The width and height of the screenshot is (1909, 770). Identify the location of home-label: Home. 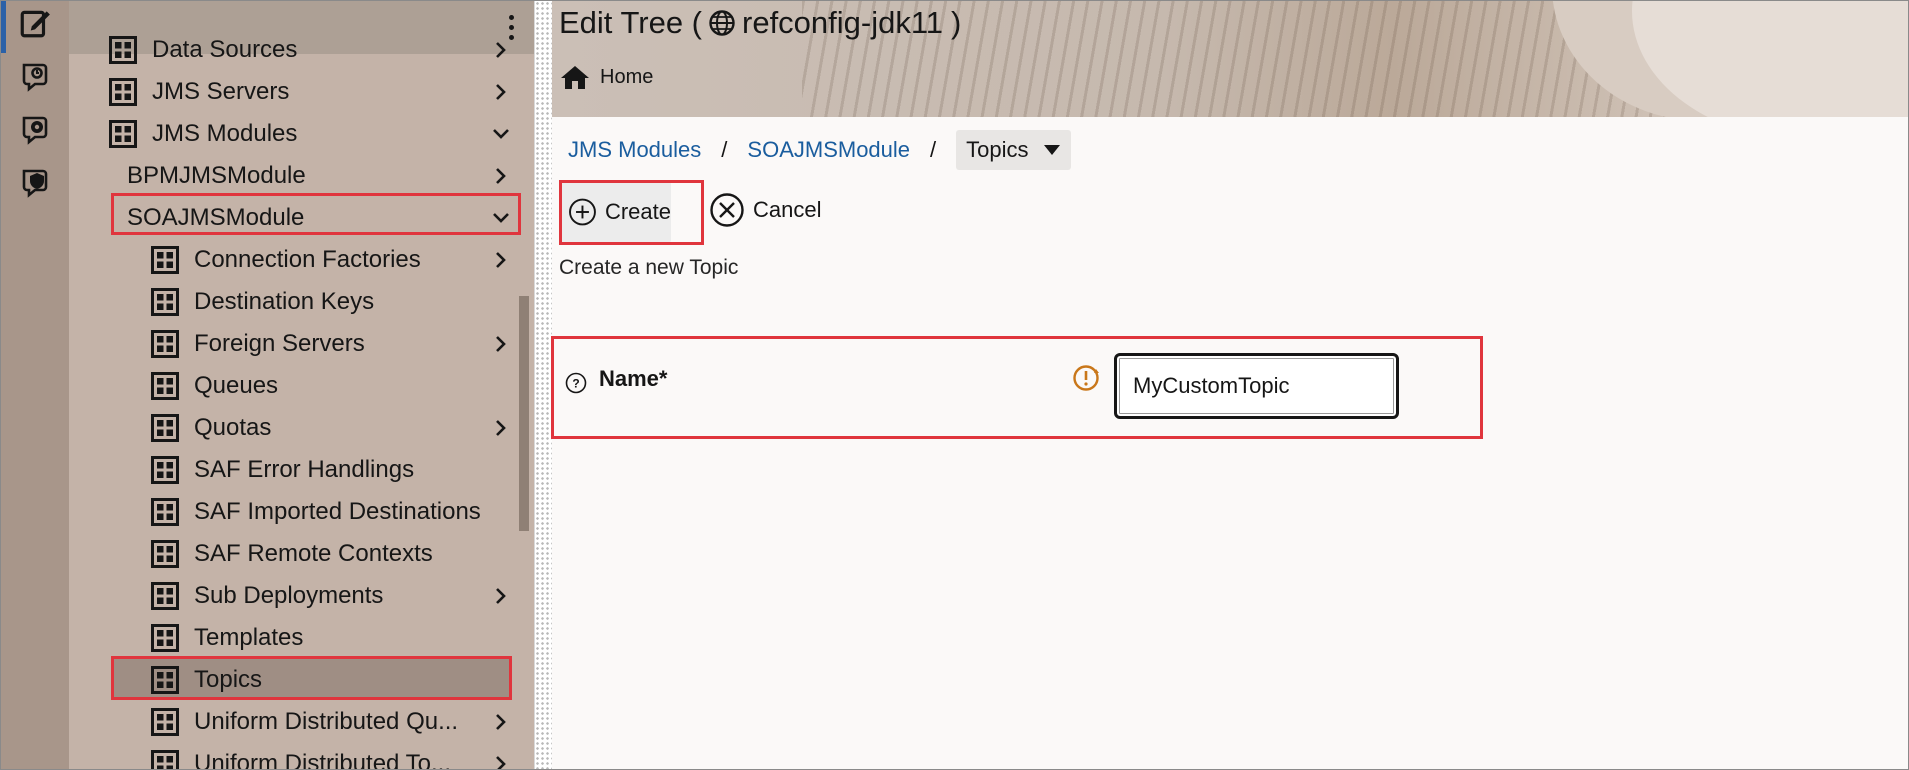
(627, 76).